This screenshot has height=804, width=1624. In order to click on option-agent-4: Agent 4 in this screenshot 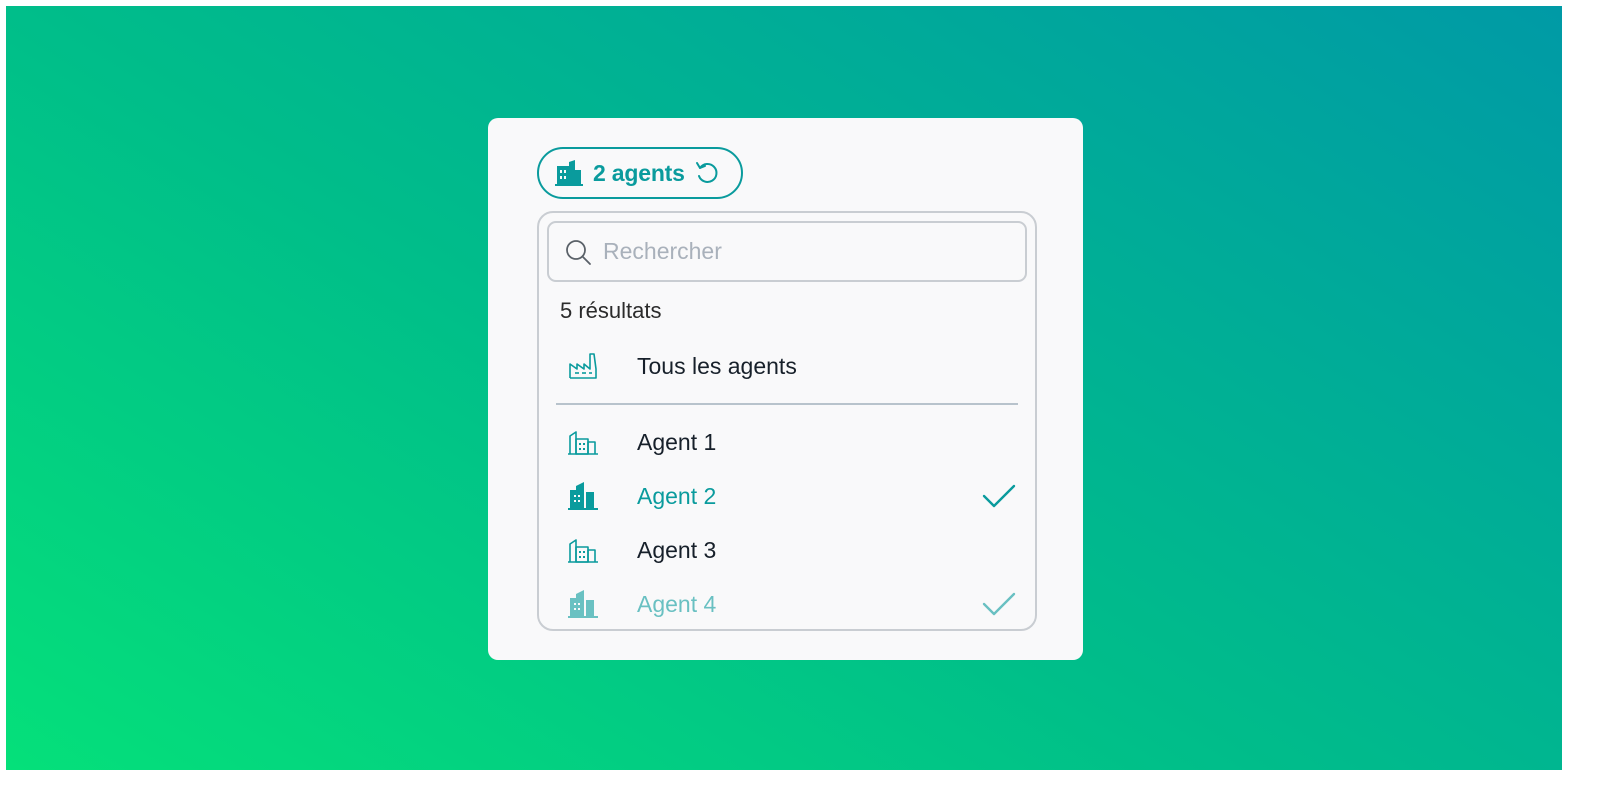, I will do `click(787, 604)`.